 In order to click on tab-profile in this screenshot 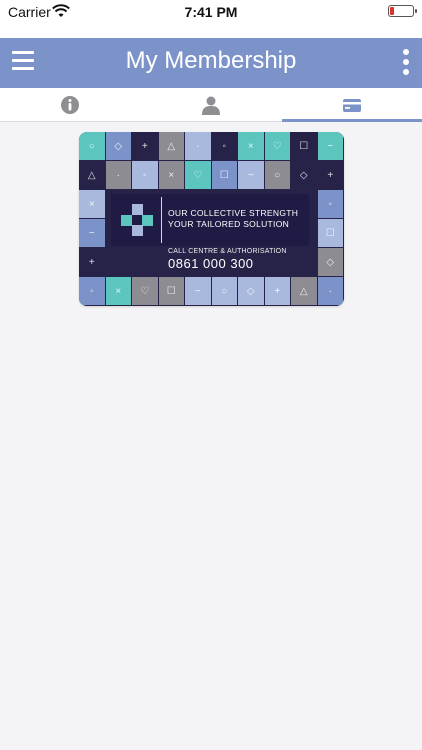, I will do `click(211, 105)`.